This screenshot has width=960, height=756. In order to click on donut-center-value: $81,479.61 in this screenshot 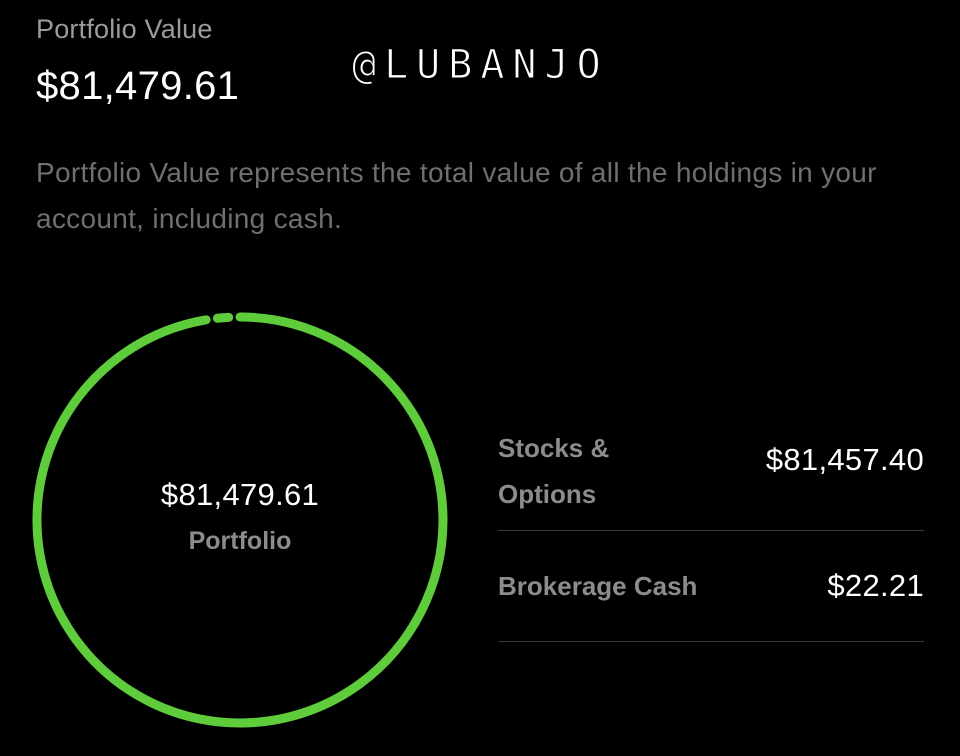, I will do `click(240, 494)`.